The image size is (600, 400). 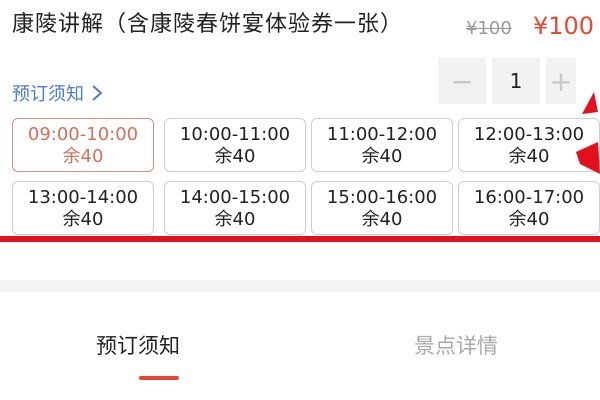 I want to click on tab-attraction-details: 景点详情, so click(x=456, y=345).